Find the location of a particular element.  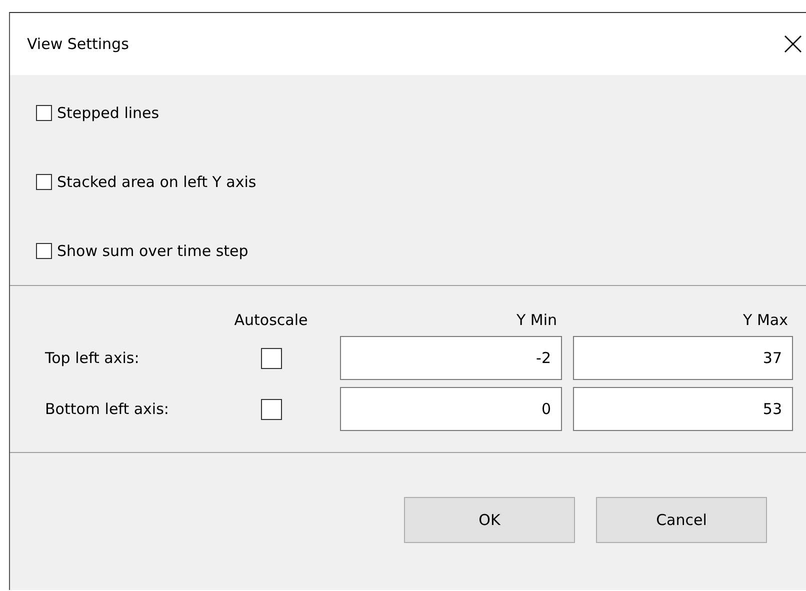

ok-button: OK is located at coordinates (489, 520).